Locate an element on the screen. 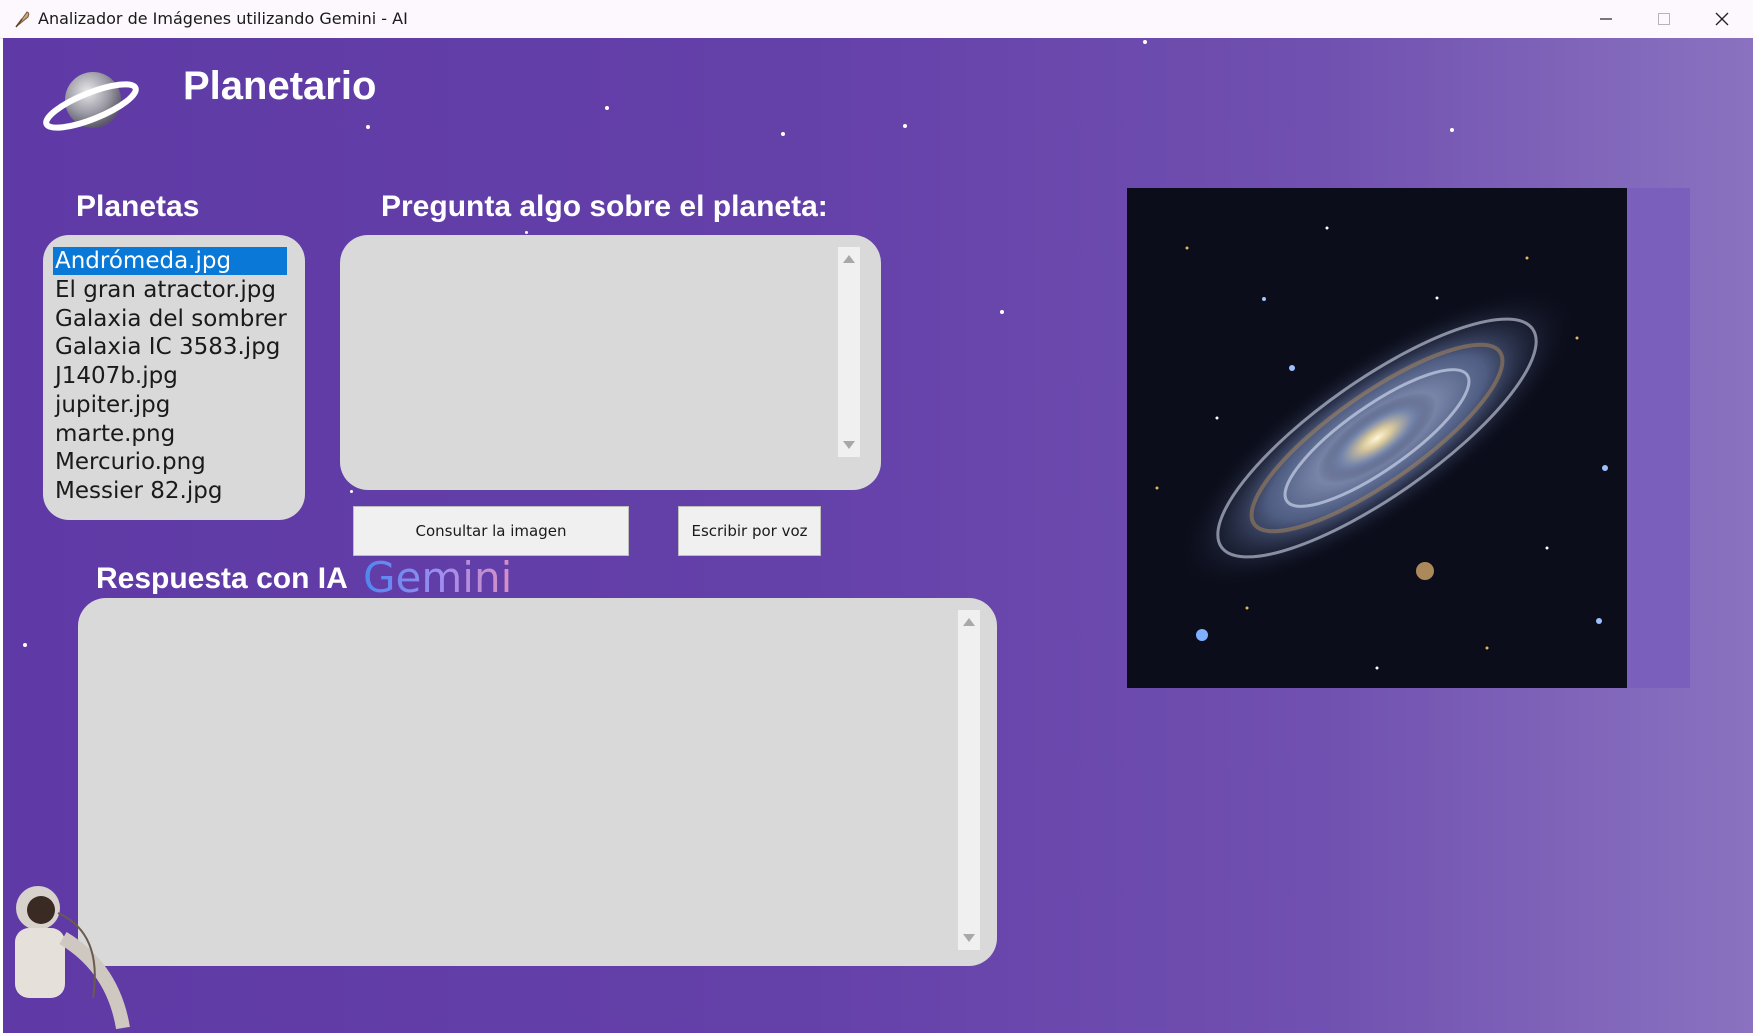 The height and width of the screenshot is (1033, 1753). list-item: Galaxia IC 3583.jpg is located at coordinates (170, 347).